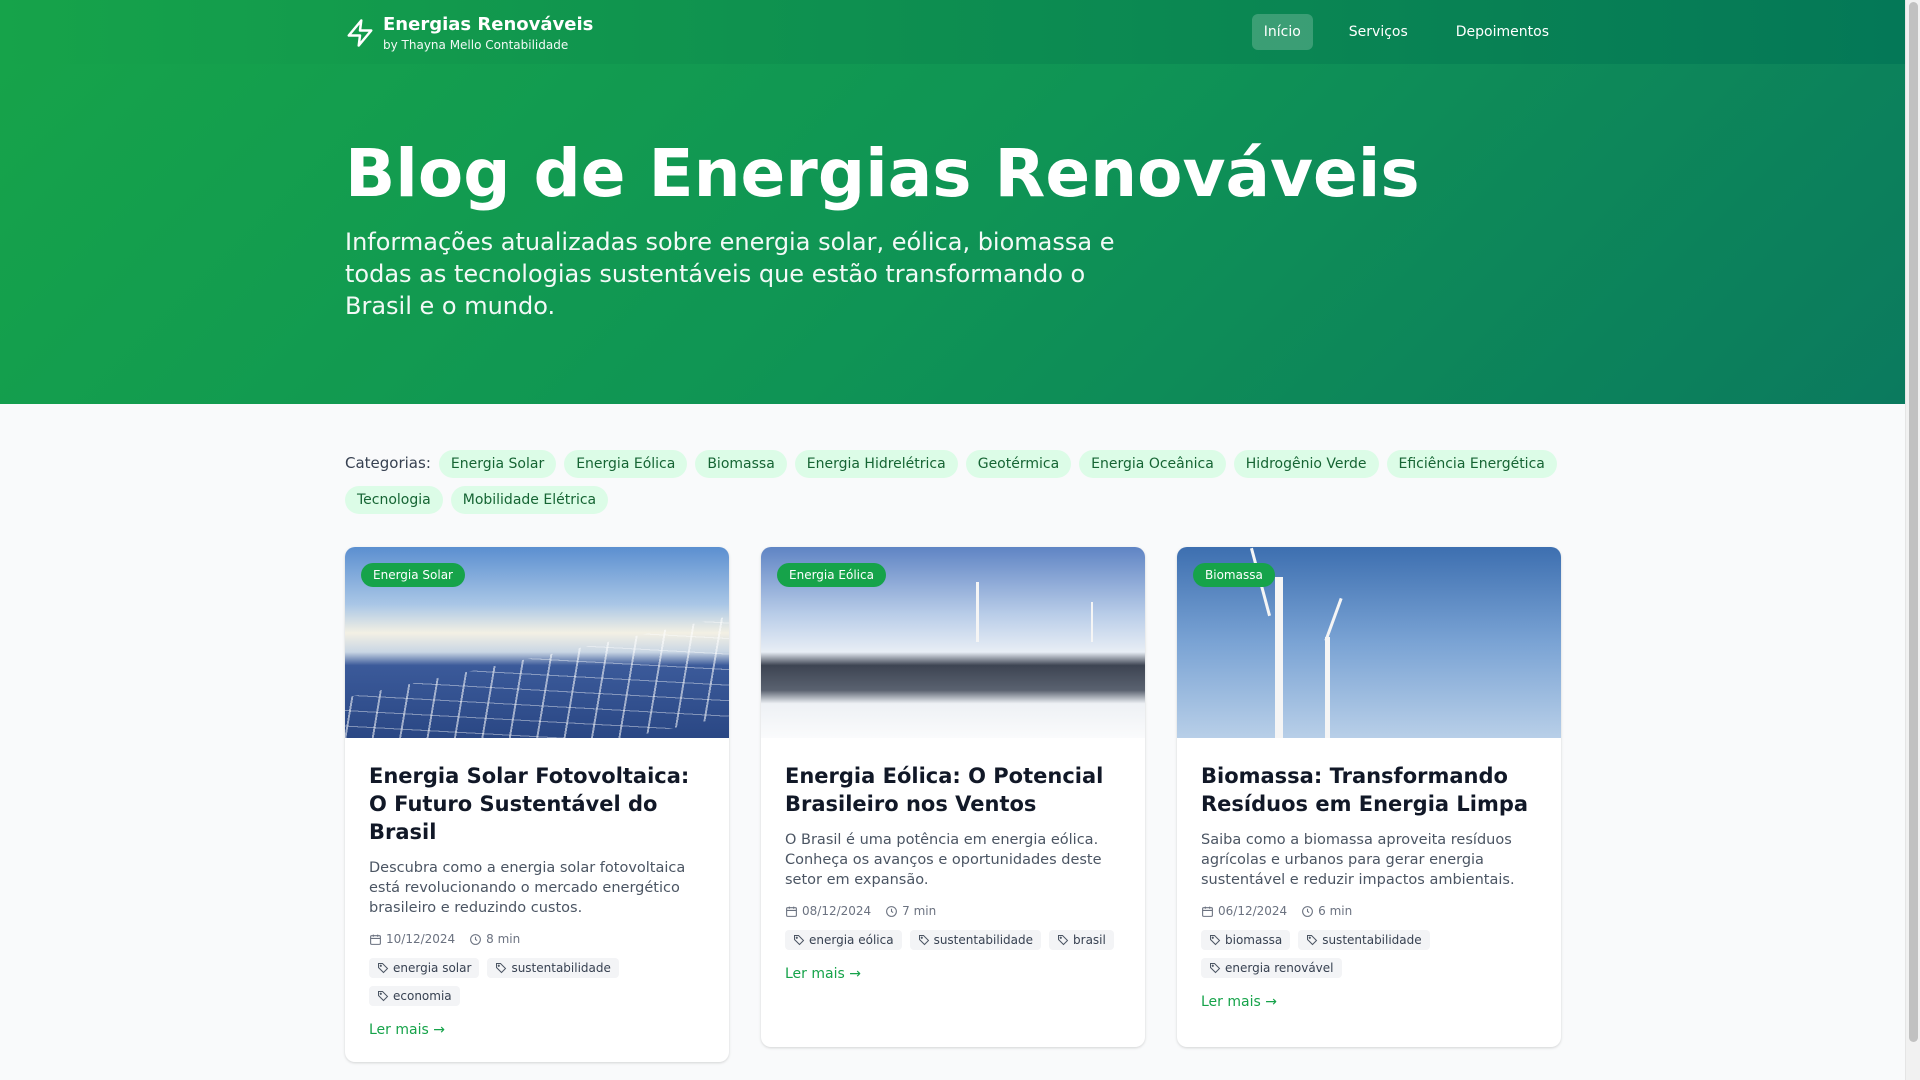 This screenshot has height=1080, width=1920. I want to click on post-tag: energia eólica, so click(843, 940).